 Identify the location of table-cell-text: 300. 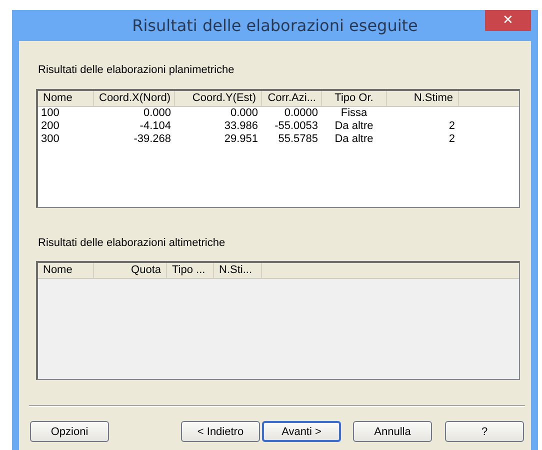
(50, 139).